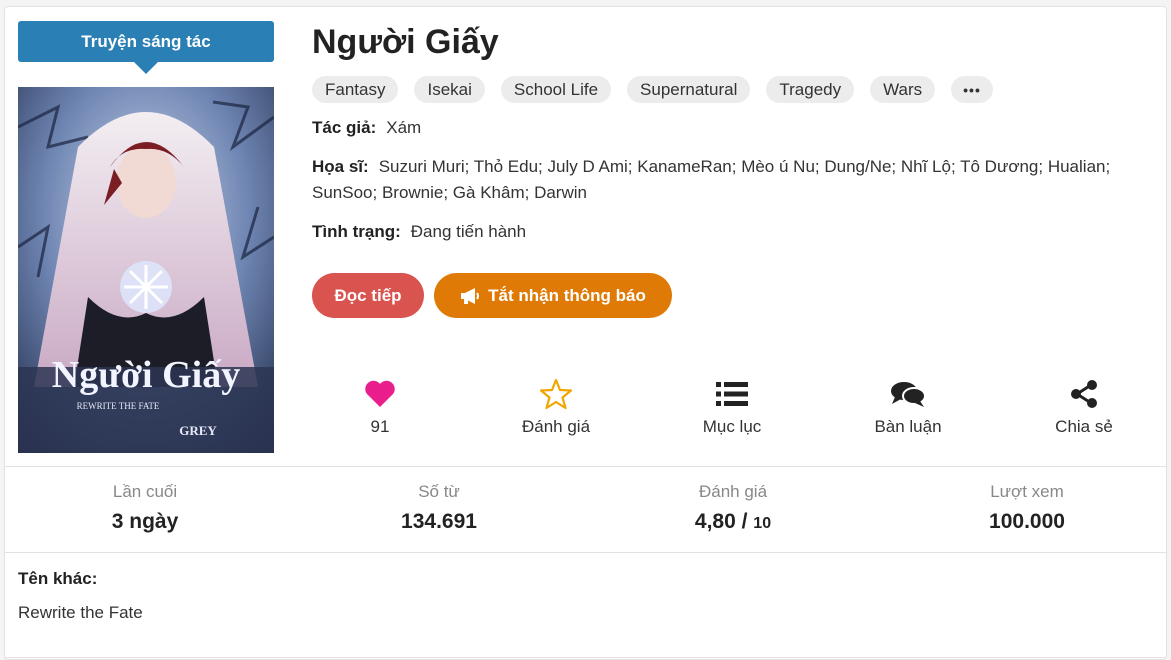 This screenshot has height=660, width=1171. Describe the element at coordinates (556, 426) in the screenshot. I see `rate-label: Đánh giá` at that location.